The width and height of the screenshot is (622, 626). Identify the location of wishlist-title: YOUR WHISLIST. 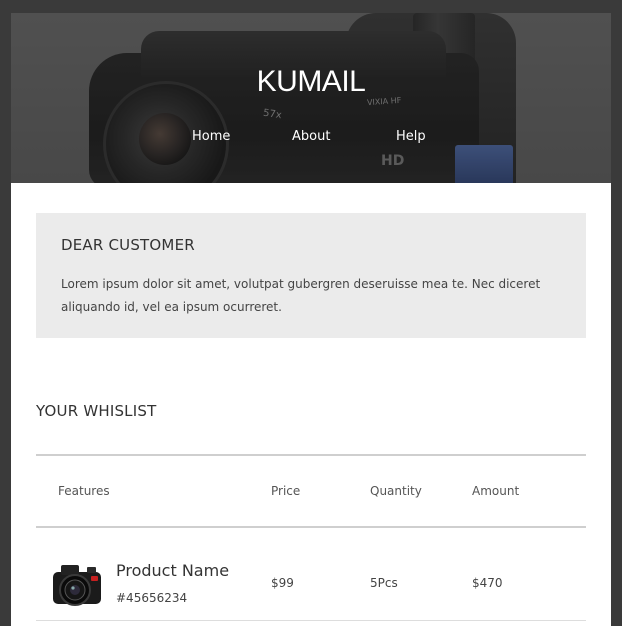
(96, 411).